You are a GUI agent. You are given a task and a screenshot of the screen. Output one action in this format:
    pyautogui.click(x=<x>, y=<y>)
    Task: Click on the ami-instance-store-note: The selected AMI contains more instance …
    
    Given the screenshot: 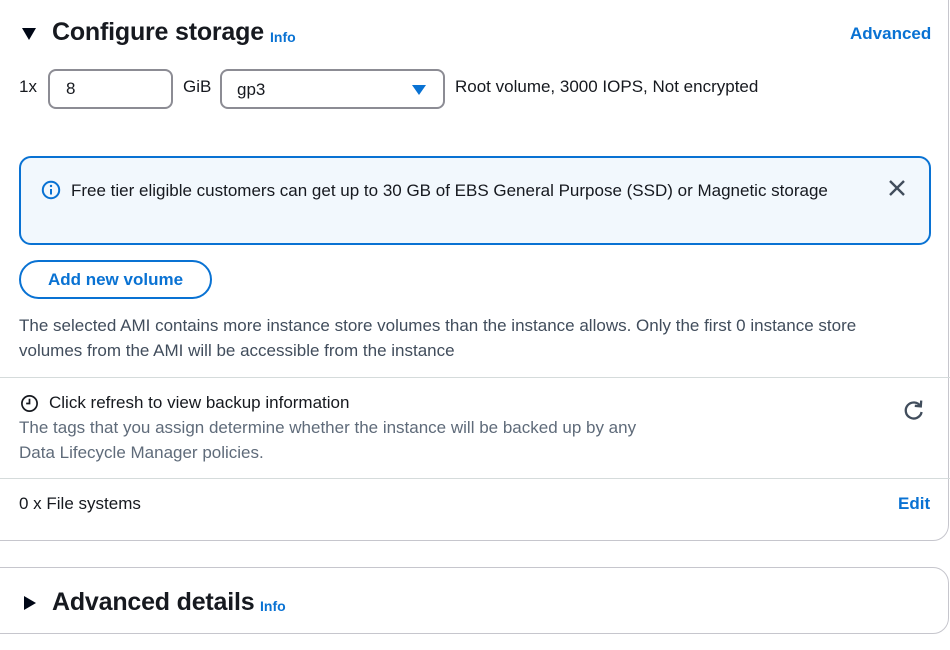 What is the action you would take?
    pyautogui.click(x=438, y=338)
    